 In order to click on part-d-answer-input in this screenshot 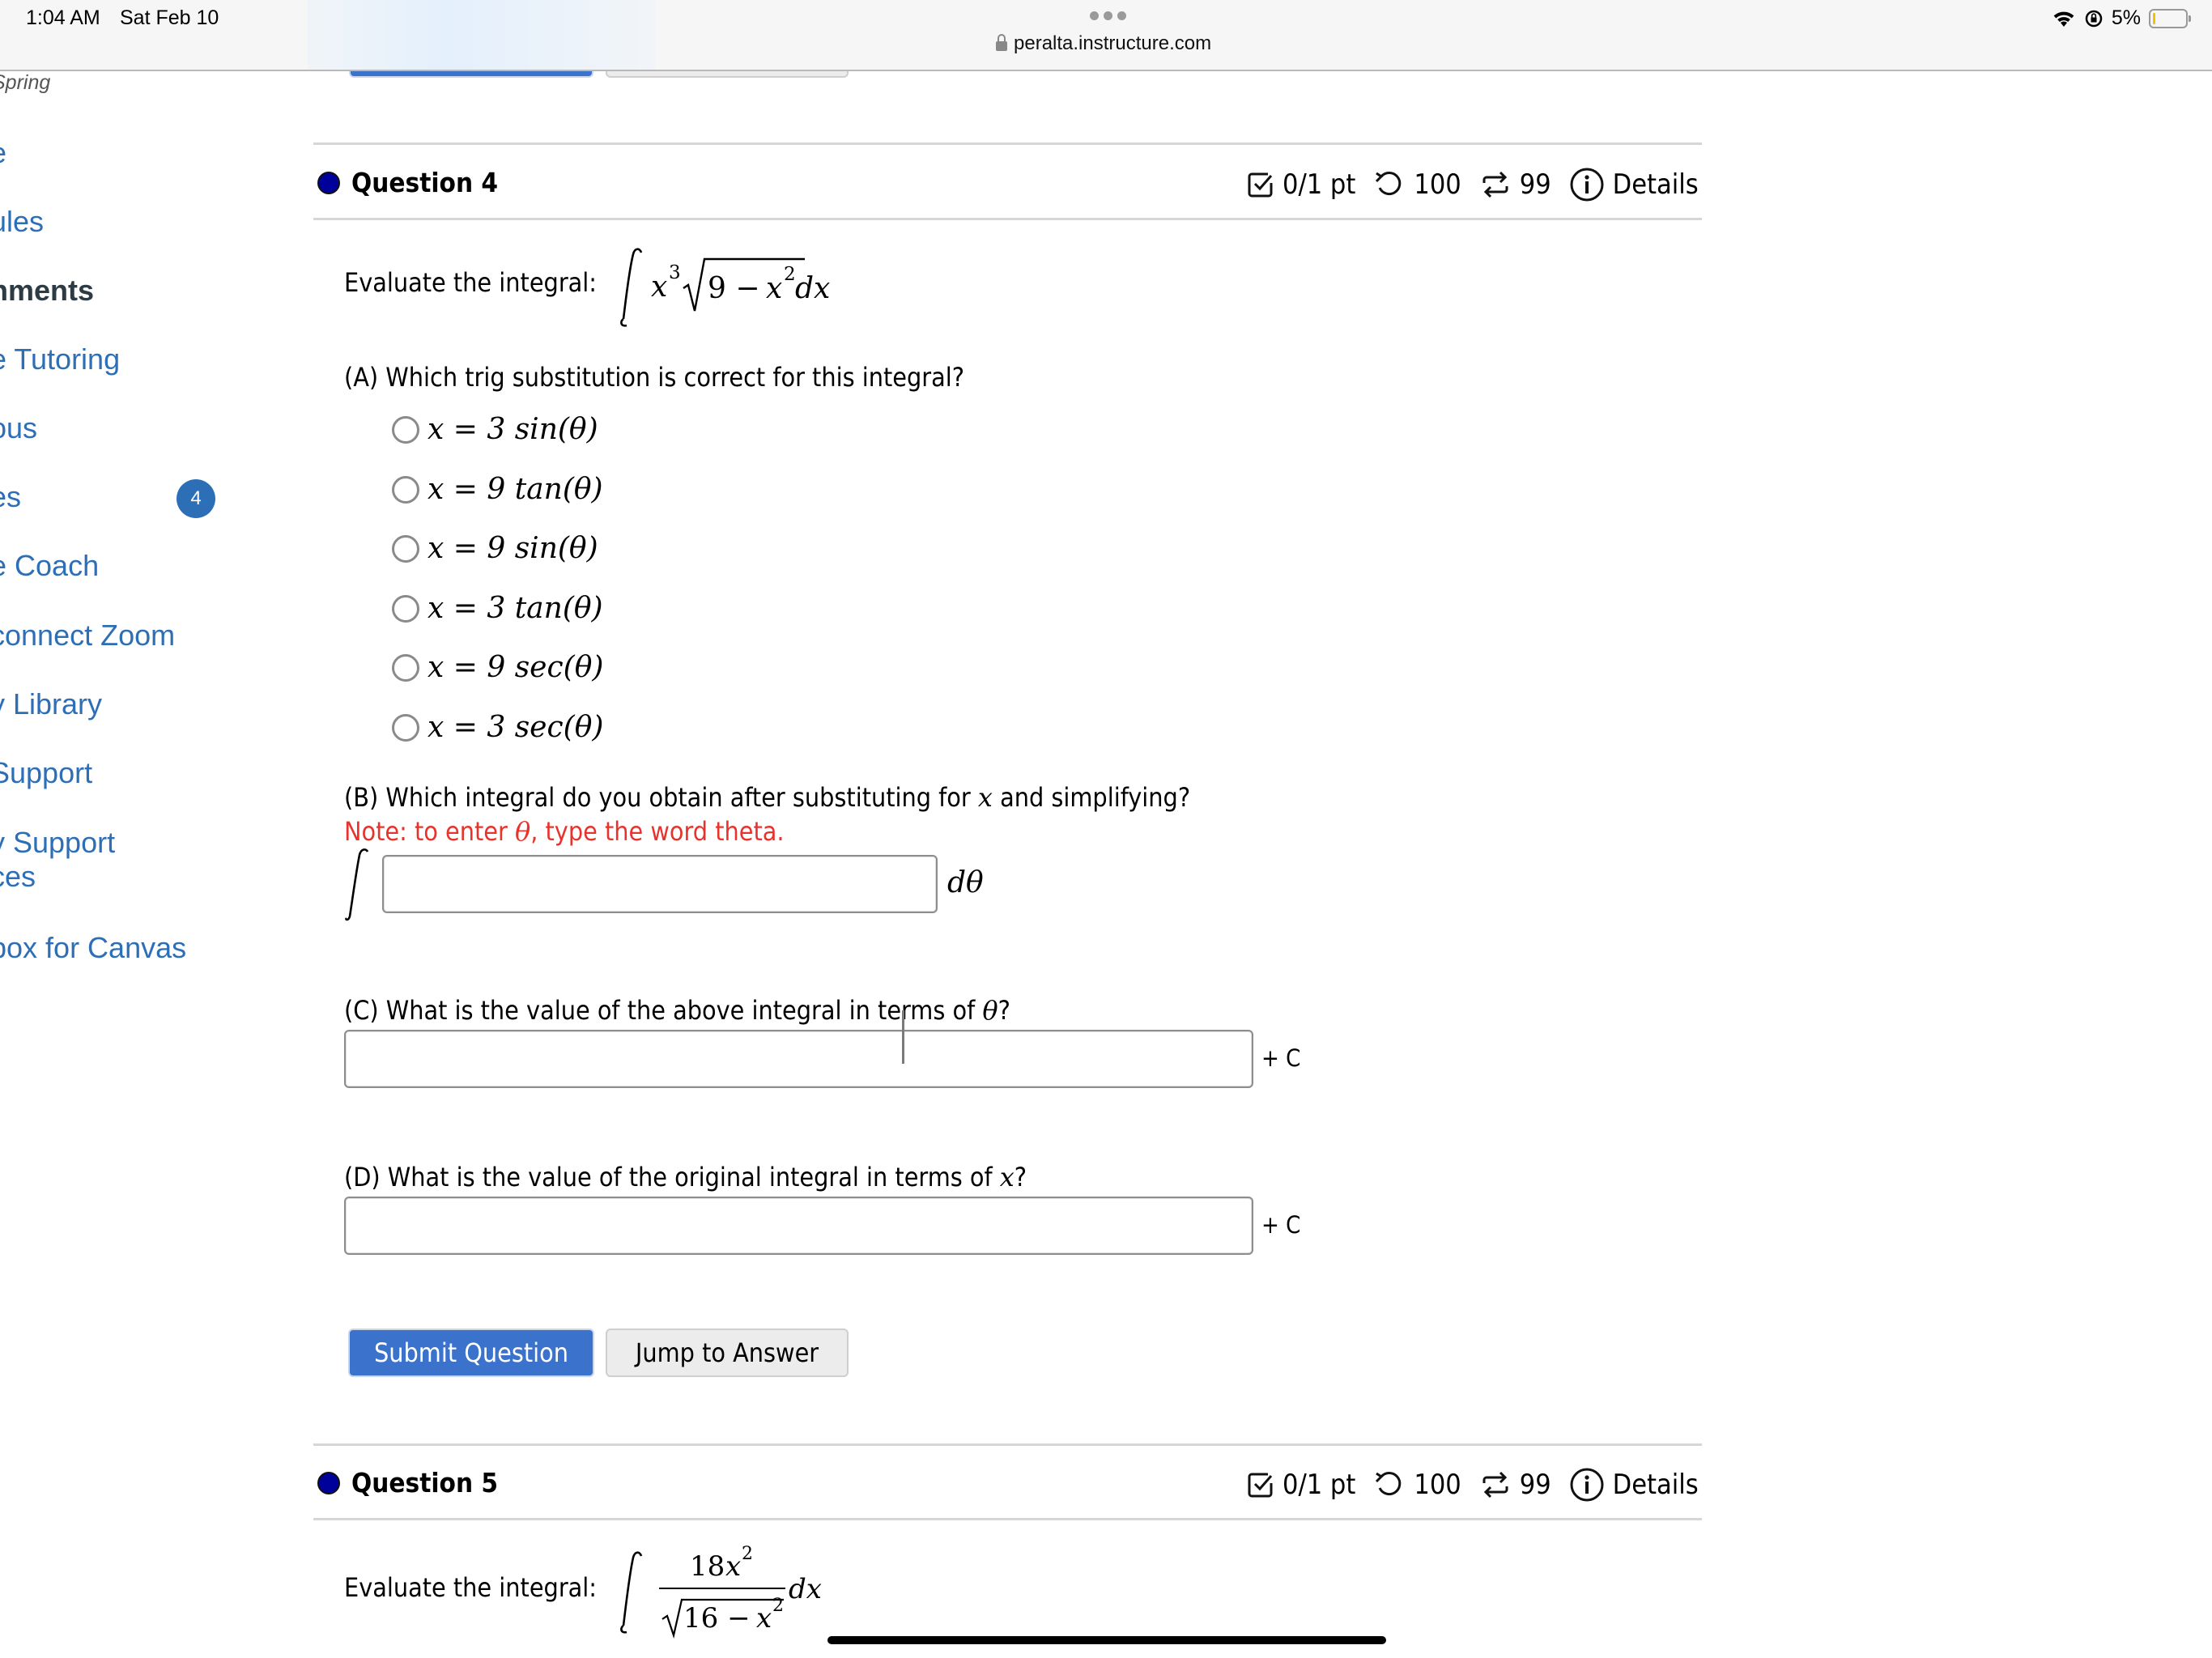, I will do `click(799, 1226)`.